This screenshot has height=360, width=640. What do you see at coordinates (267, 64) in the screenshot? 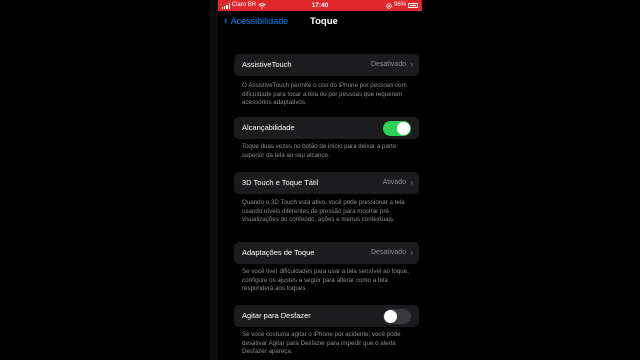
I see `row-label: AssistiveTouch` at bounding box center [267, 64].